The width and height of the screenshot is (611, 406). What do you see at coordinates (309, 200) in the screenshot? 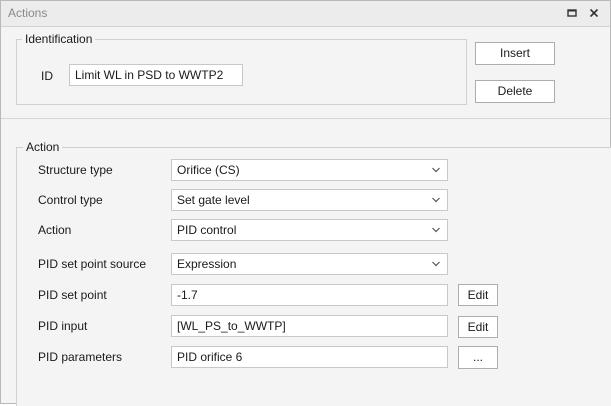
I see `control-type-select: Set gate level` at bounding box center [309, 200].